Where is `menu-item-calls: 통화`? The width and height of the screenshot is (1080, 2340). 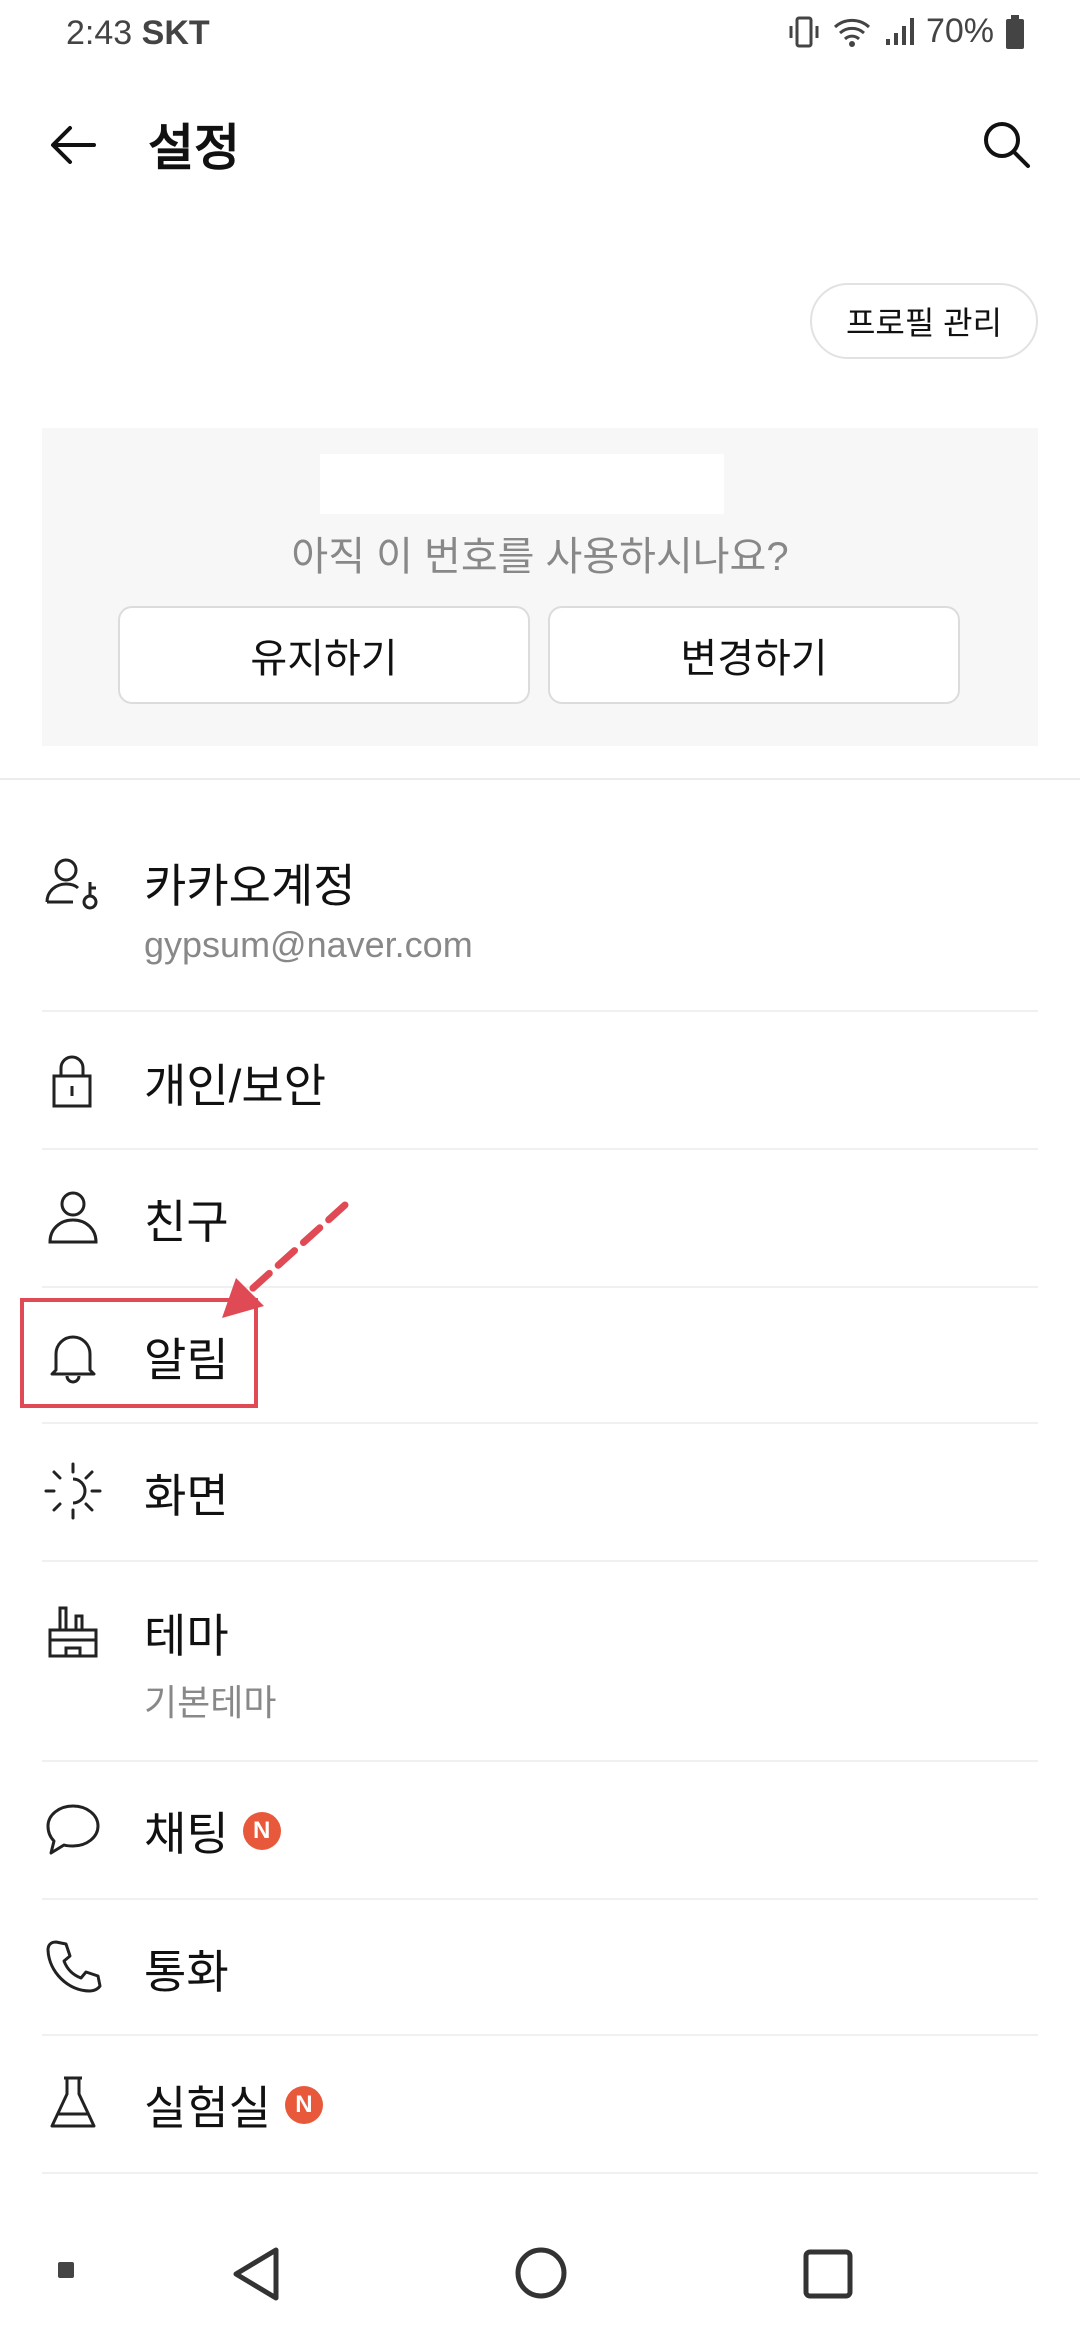 menu-item-calls: 통화 is located at coordinates (540, 1968).